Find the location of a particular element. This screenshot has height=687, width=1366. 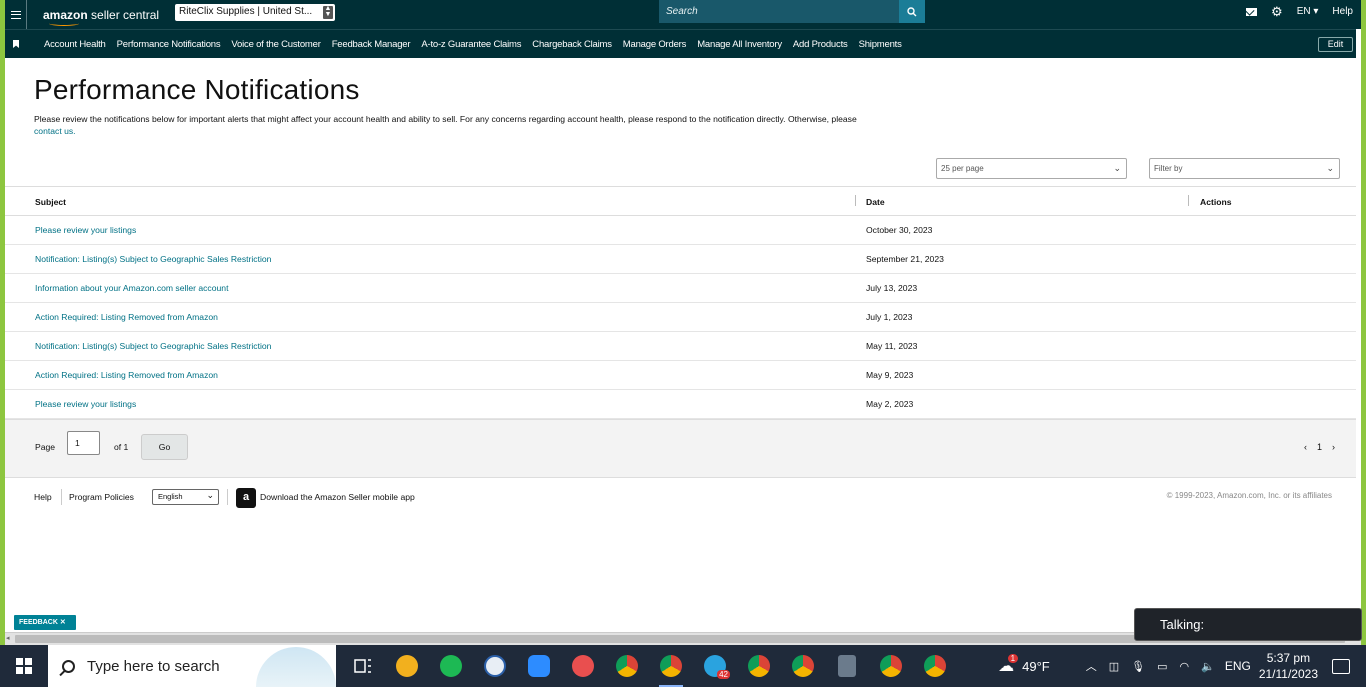

bookmark-icon is located at coordinates (16, 44).